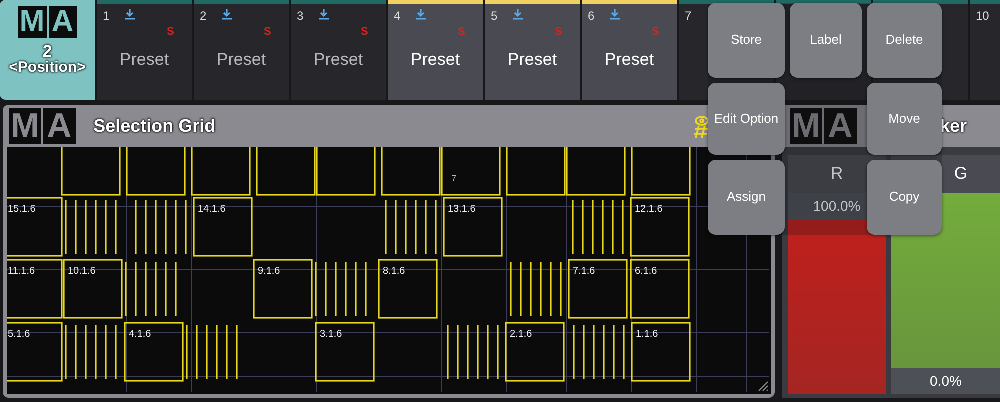  What do you see at coordinates (269, 271) in the screenshot?
I see `fixture-label: 9.1.6` at bounding box center [269, 271].